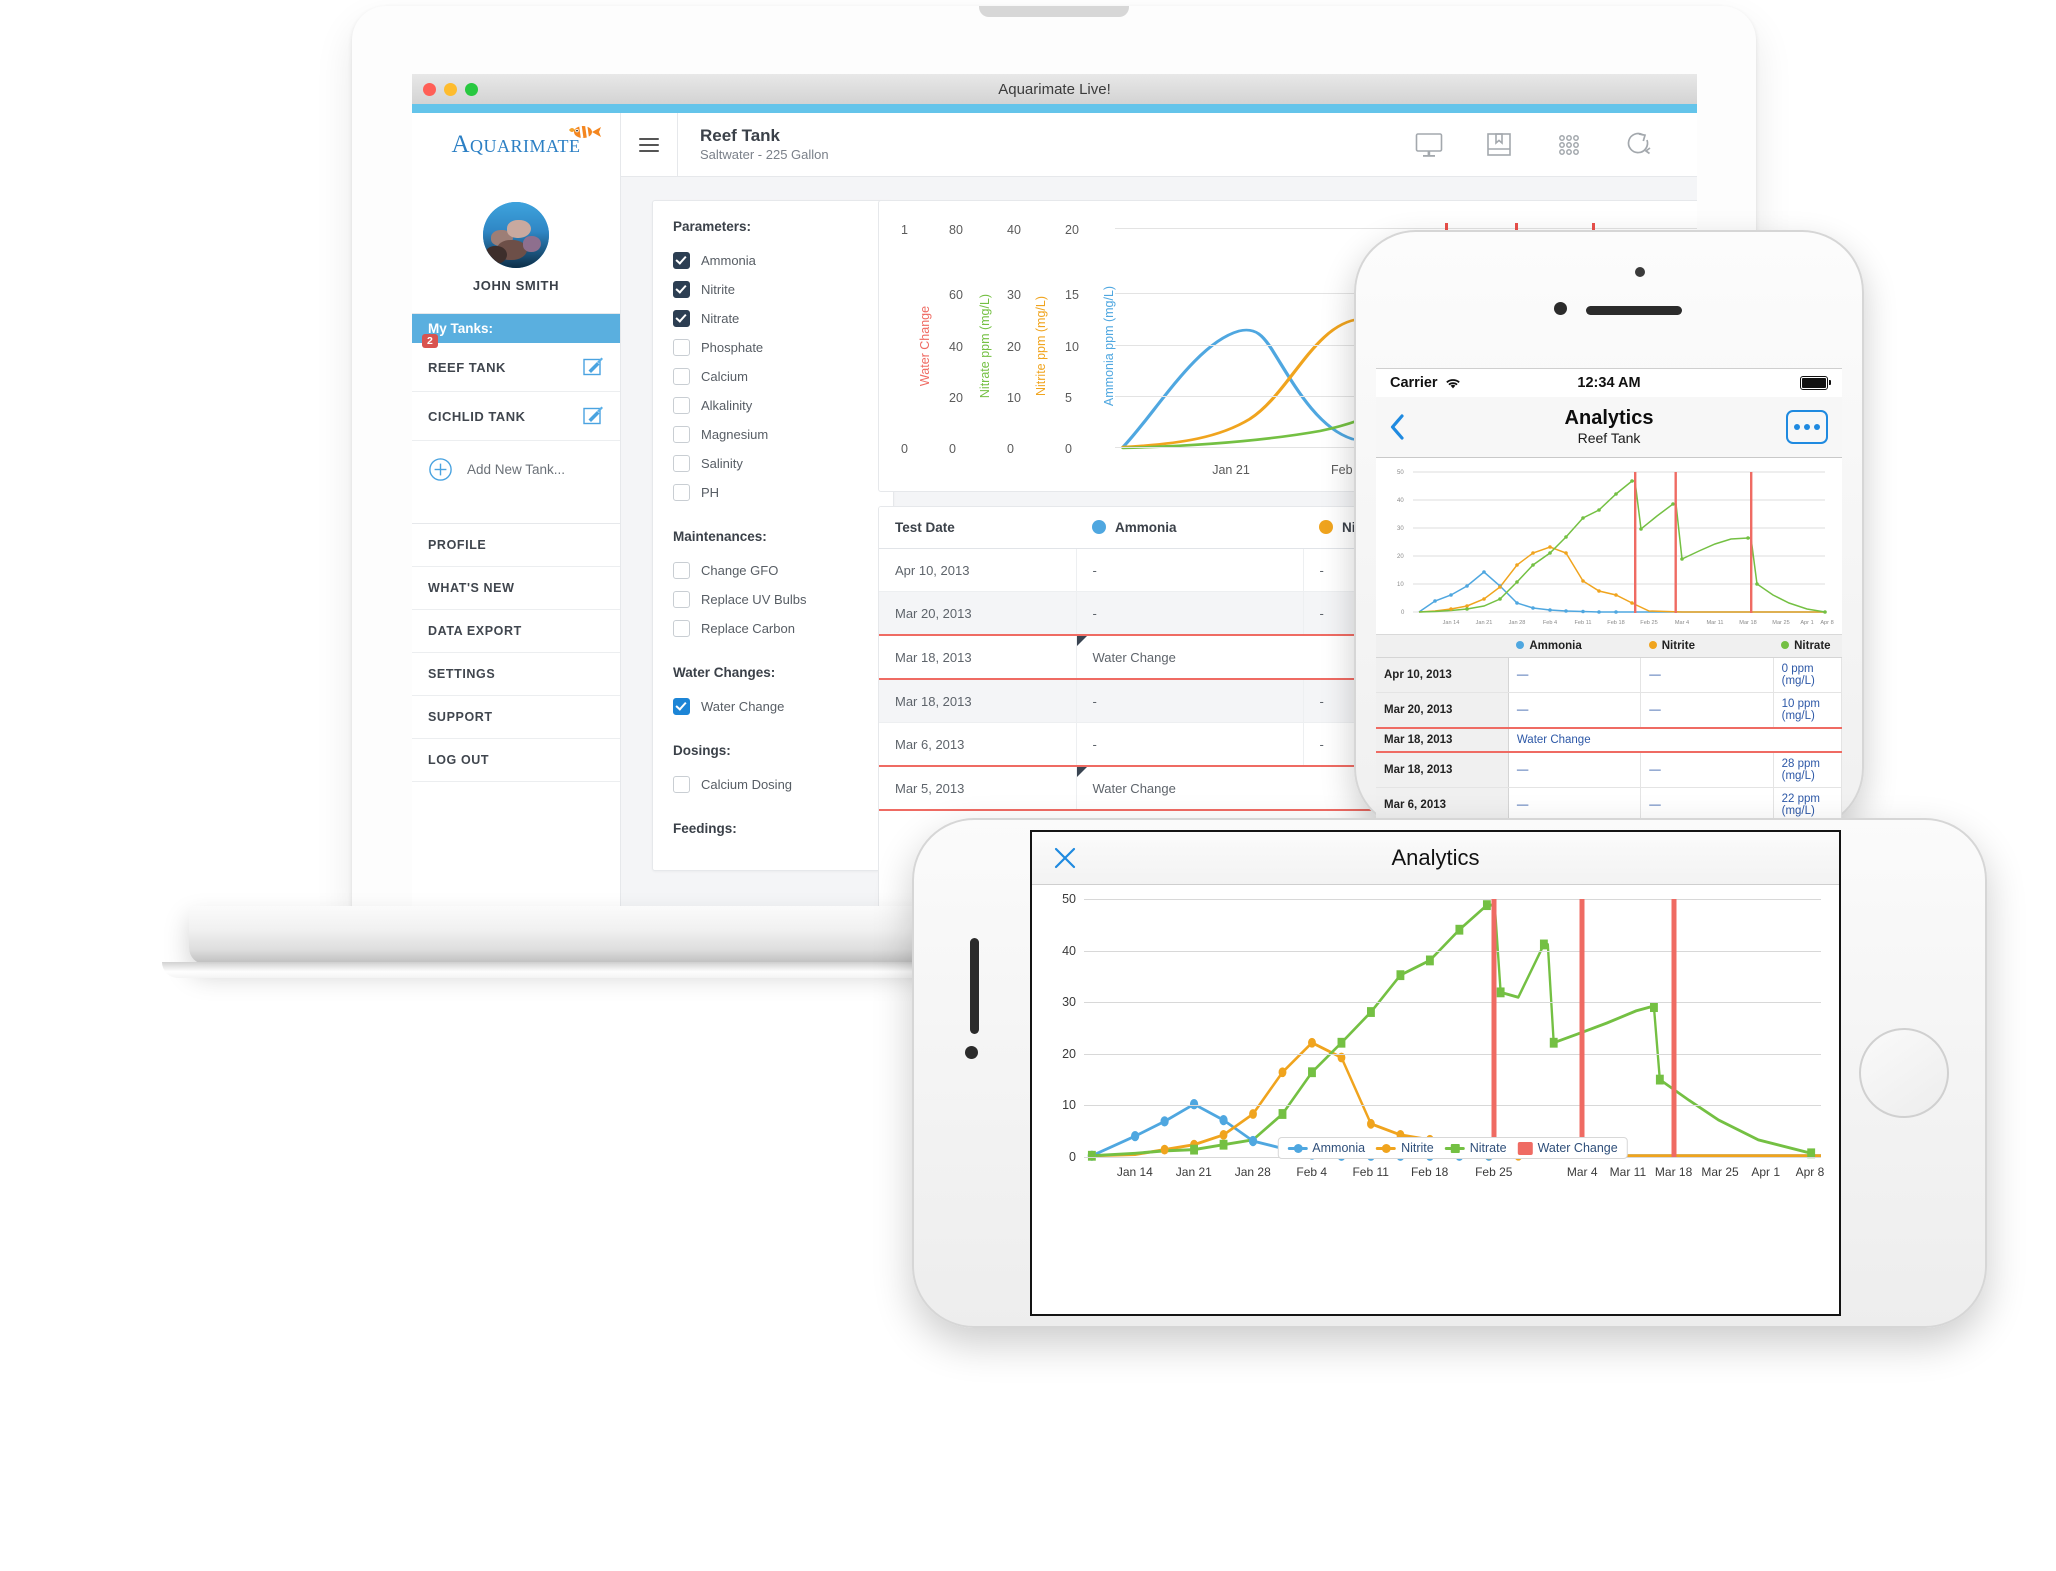  What do you see at coordinates (1609, 710) in the screenshot?
I see `table-row: Mar 20, 2013— —10 ppm (mg/L)` at bounding box center [1609, 710].